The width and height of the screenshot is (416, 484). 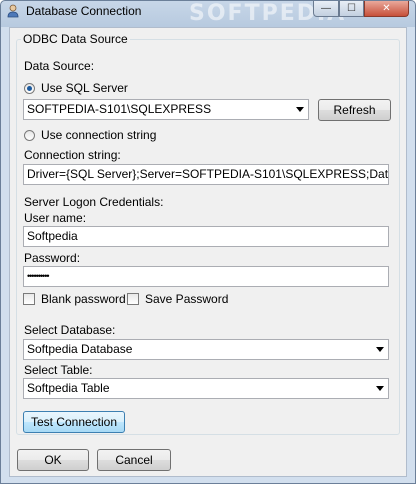 What do you see at coordinates (98, 135) in the screenshot?
I see `use-connection-string-label: Use connection string` at bounding box center [98, 135].